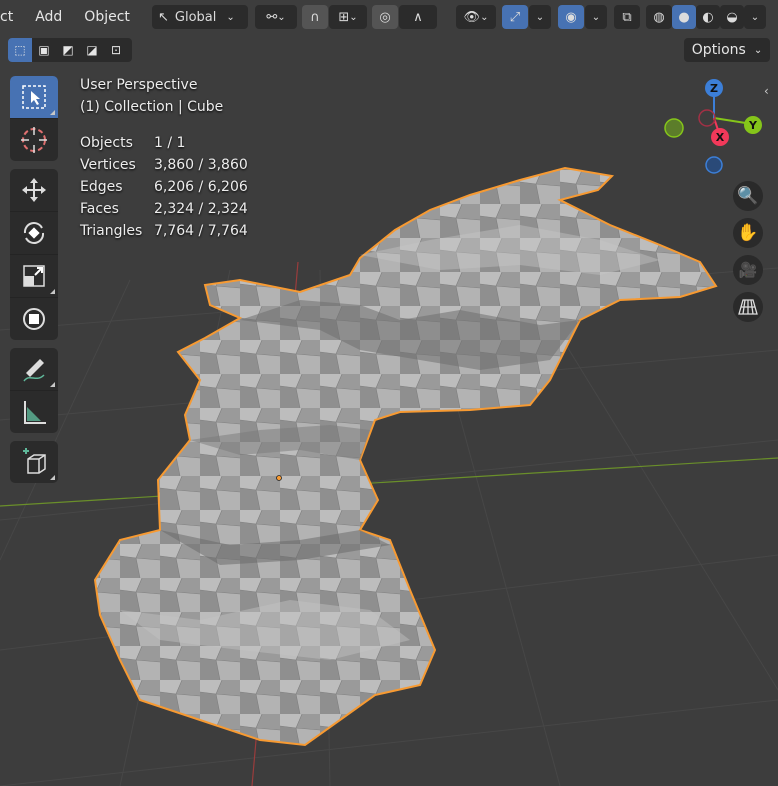  Describe the element at coordinates (272, 17) in the screenshot. I see `snap-link-icon: ⚯` at that location.